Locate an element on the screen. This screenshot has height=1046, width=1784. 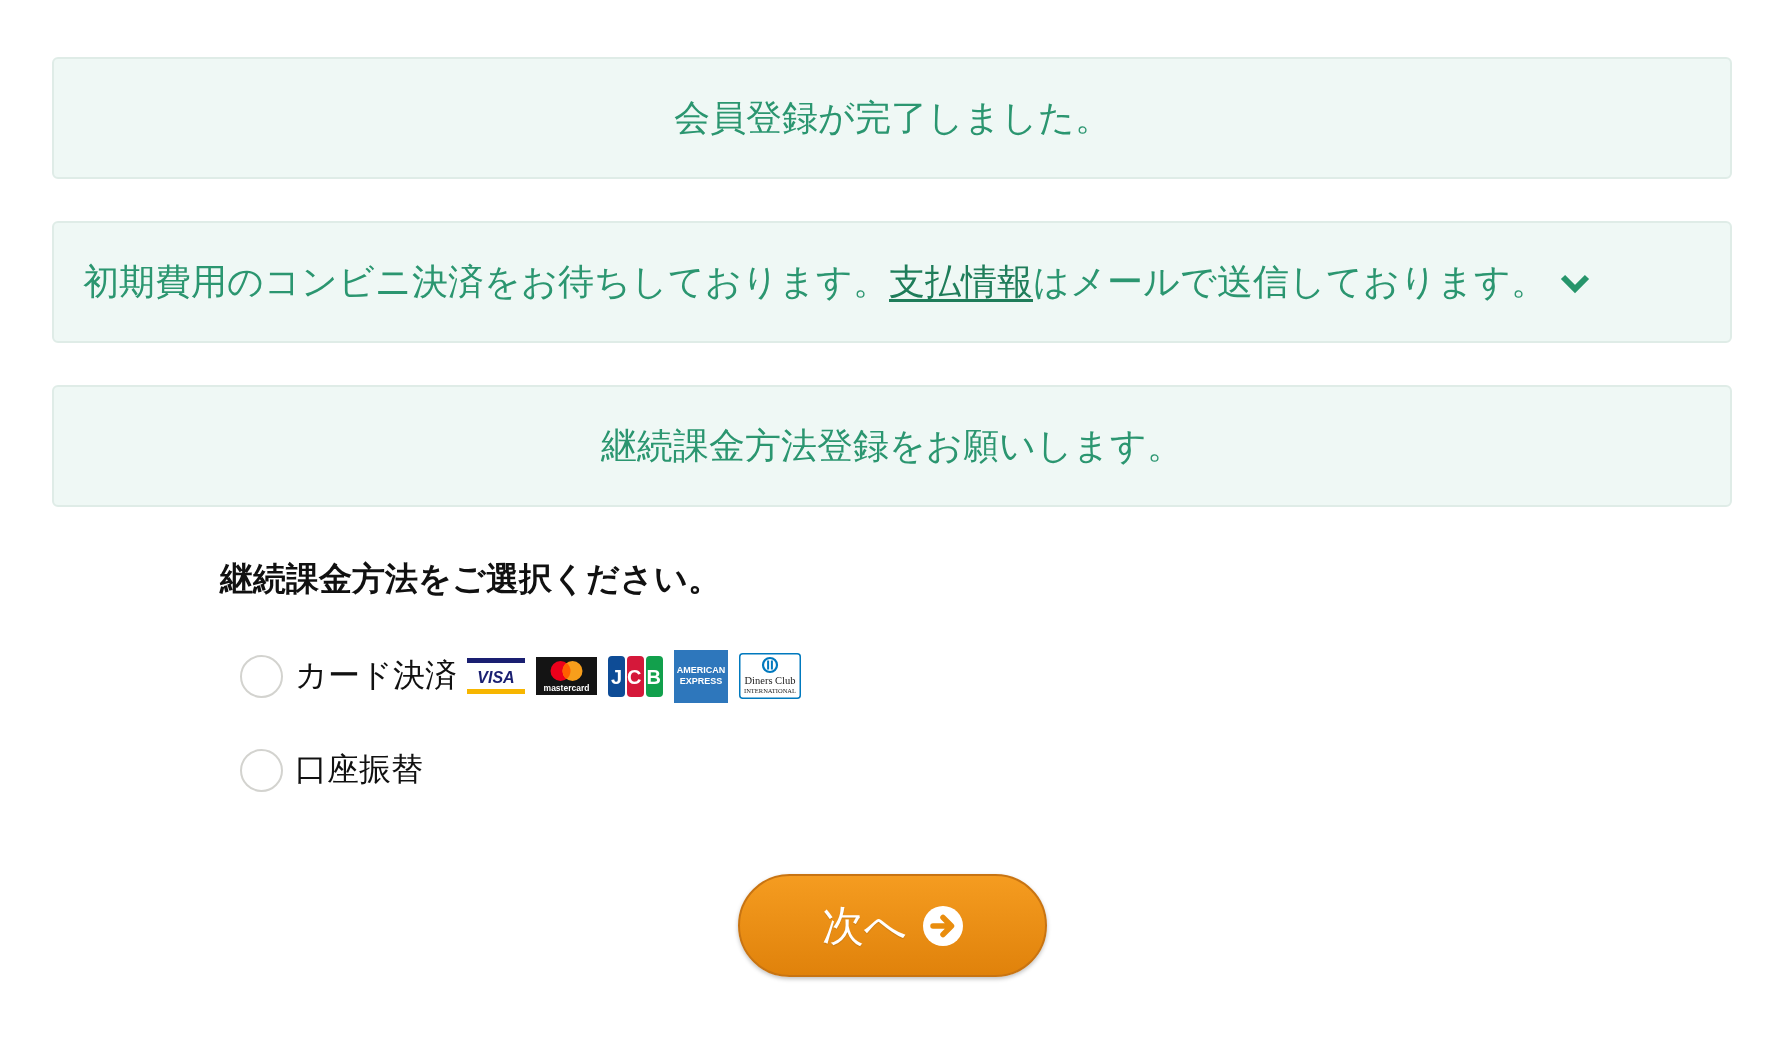
arrow-circle-icon is located at coordinates (942, 925).